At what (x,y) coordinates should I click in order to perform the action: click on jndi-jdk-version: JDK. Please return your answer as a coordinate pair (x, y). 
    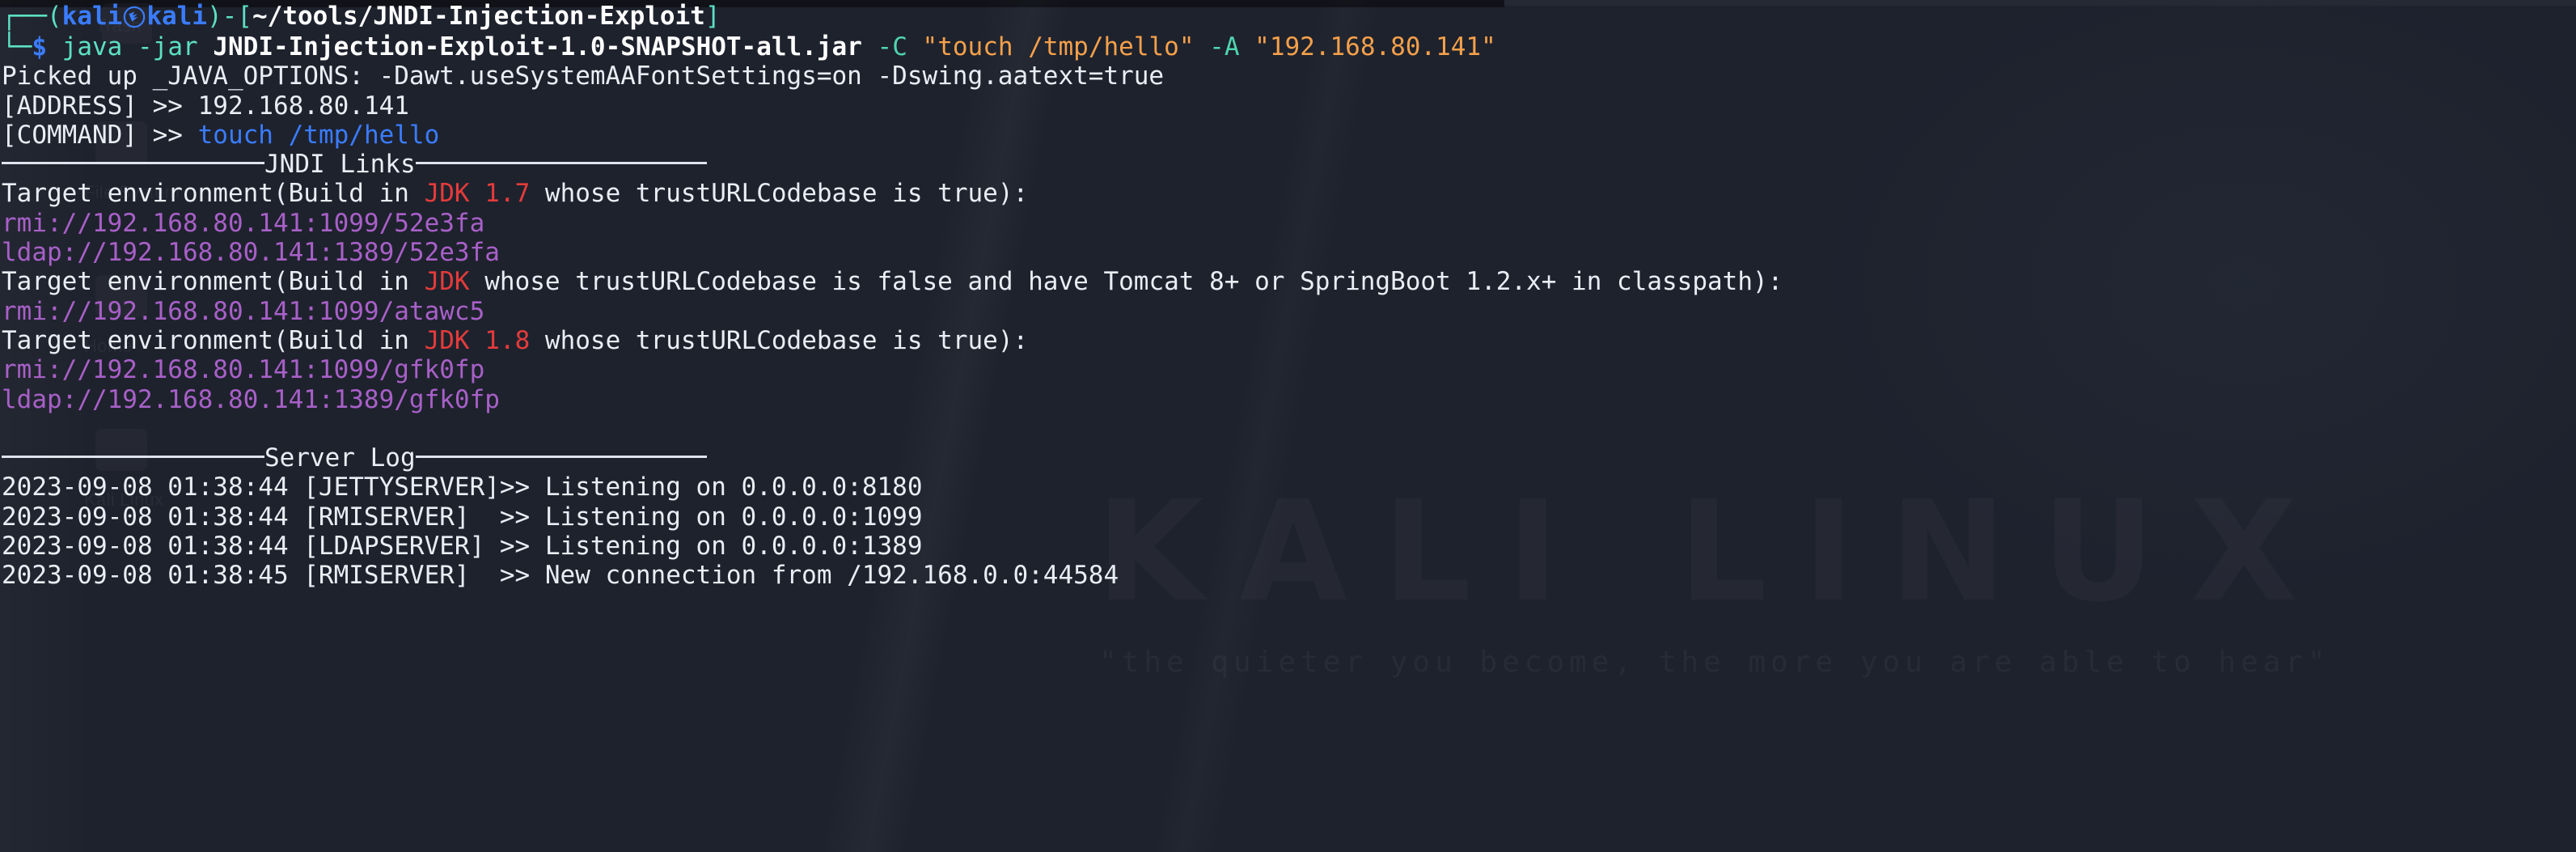
    Looking at the image, I should click on (447, 282).